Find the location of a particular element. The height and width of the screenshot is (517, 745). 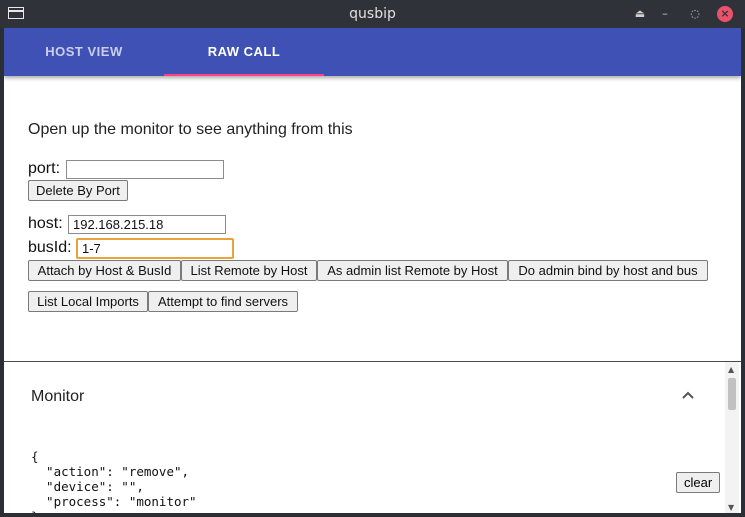

tab-host-view: HOST VIEW is located at coordinates (84, 52).